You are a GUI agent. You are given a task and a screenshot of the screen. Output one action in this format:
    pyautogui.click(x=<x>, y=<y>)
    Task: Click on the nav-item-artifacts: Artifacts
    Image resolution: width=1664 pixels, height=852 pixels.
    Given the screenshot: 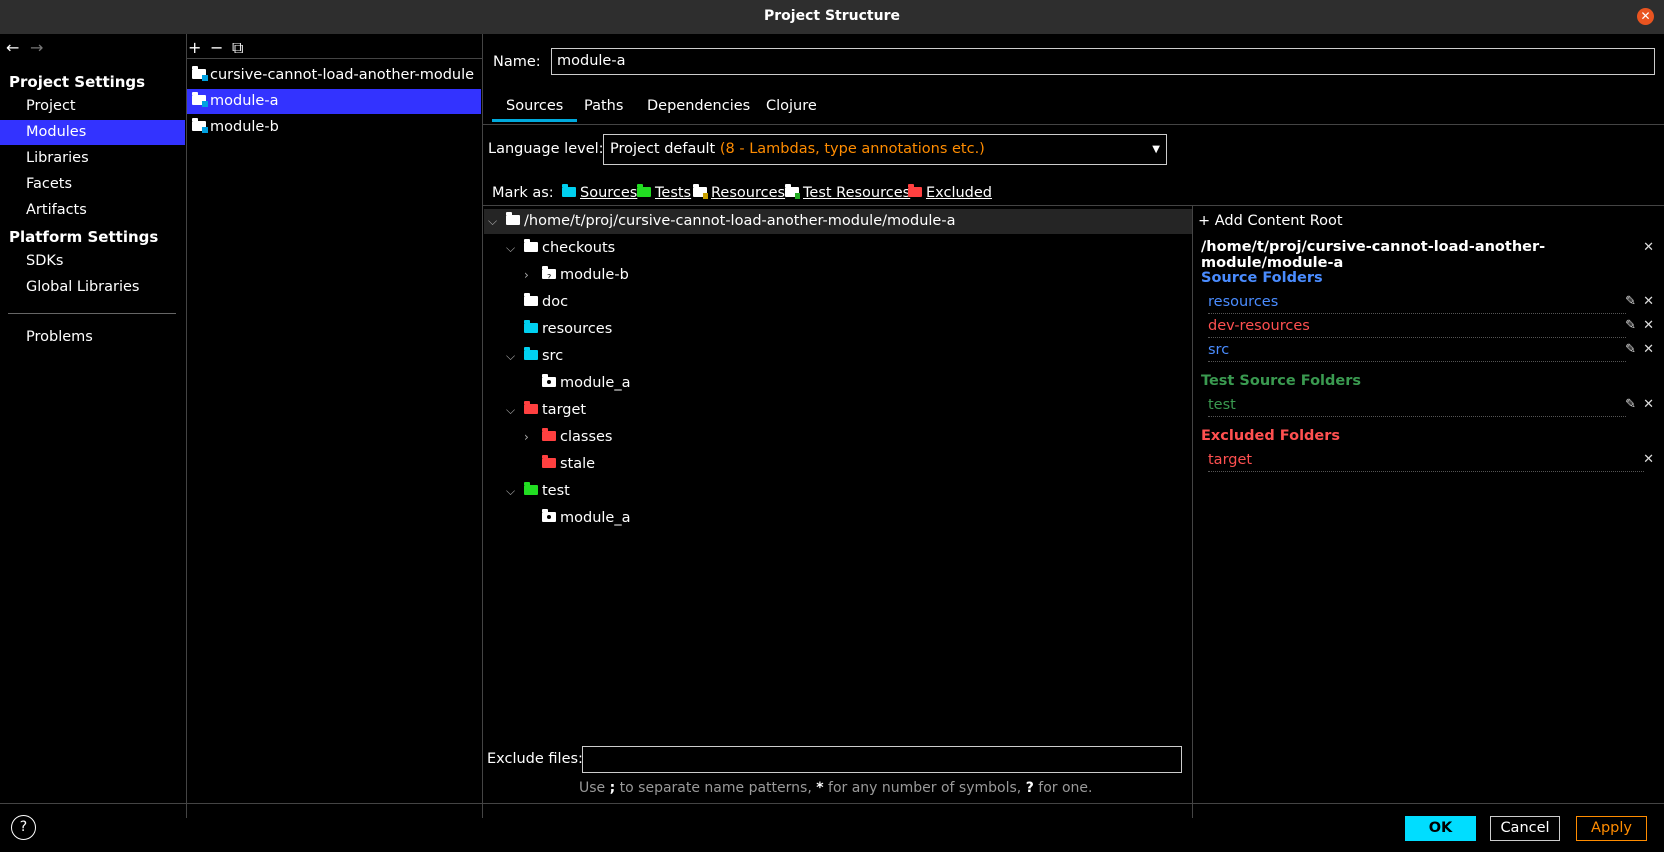 What is the action you would take?
    pyautogui.click(x=92, y=210)
    